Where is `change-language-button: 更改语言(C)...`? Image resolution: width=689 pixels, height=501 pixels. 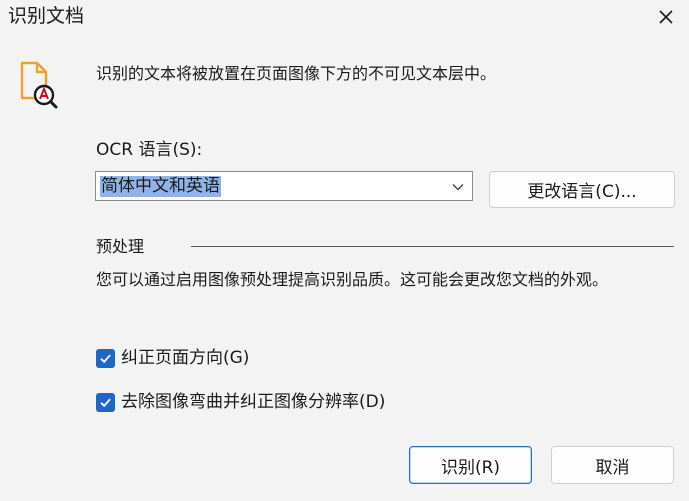 change-language-button: 更改语言(C)... is located at coordinates (582, 189).